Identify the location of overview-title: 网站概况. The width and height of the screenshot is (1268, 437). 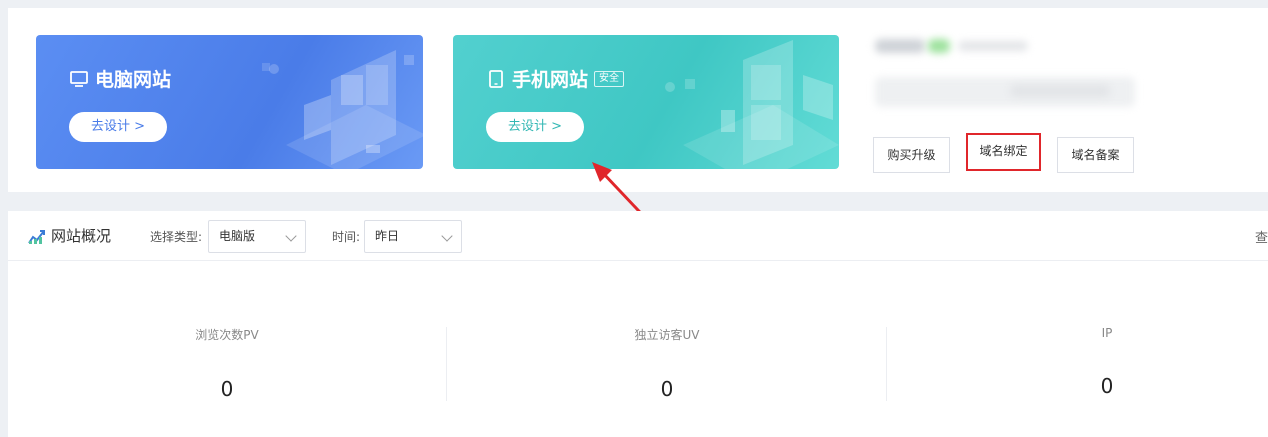
(69, 235).